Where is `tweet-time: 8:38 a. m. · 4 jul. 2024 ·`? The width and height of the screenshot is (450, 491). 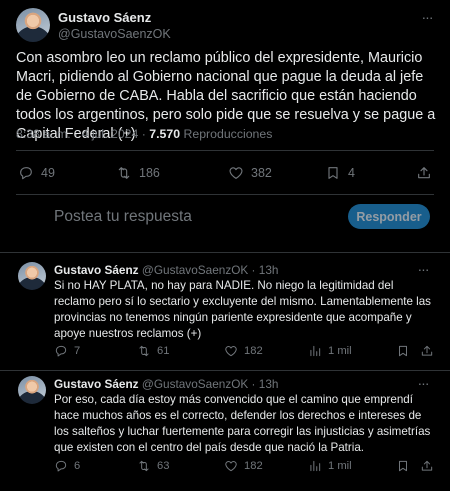
tweet-time: 8:38 a. m. · 4 jul. 2024 · is located at coordinates (82, 134).